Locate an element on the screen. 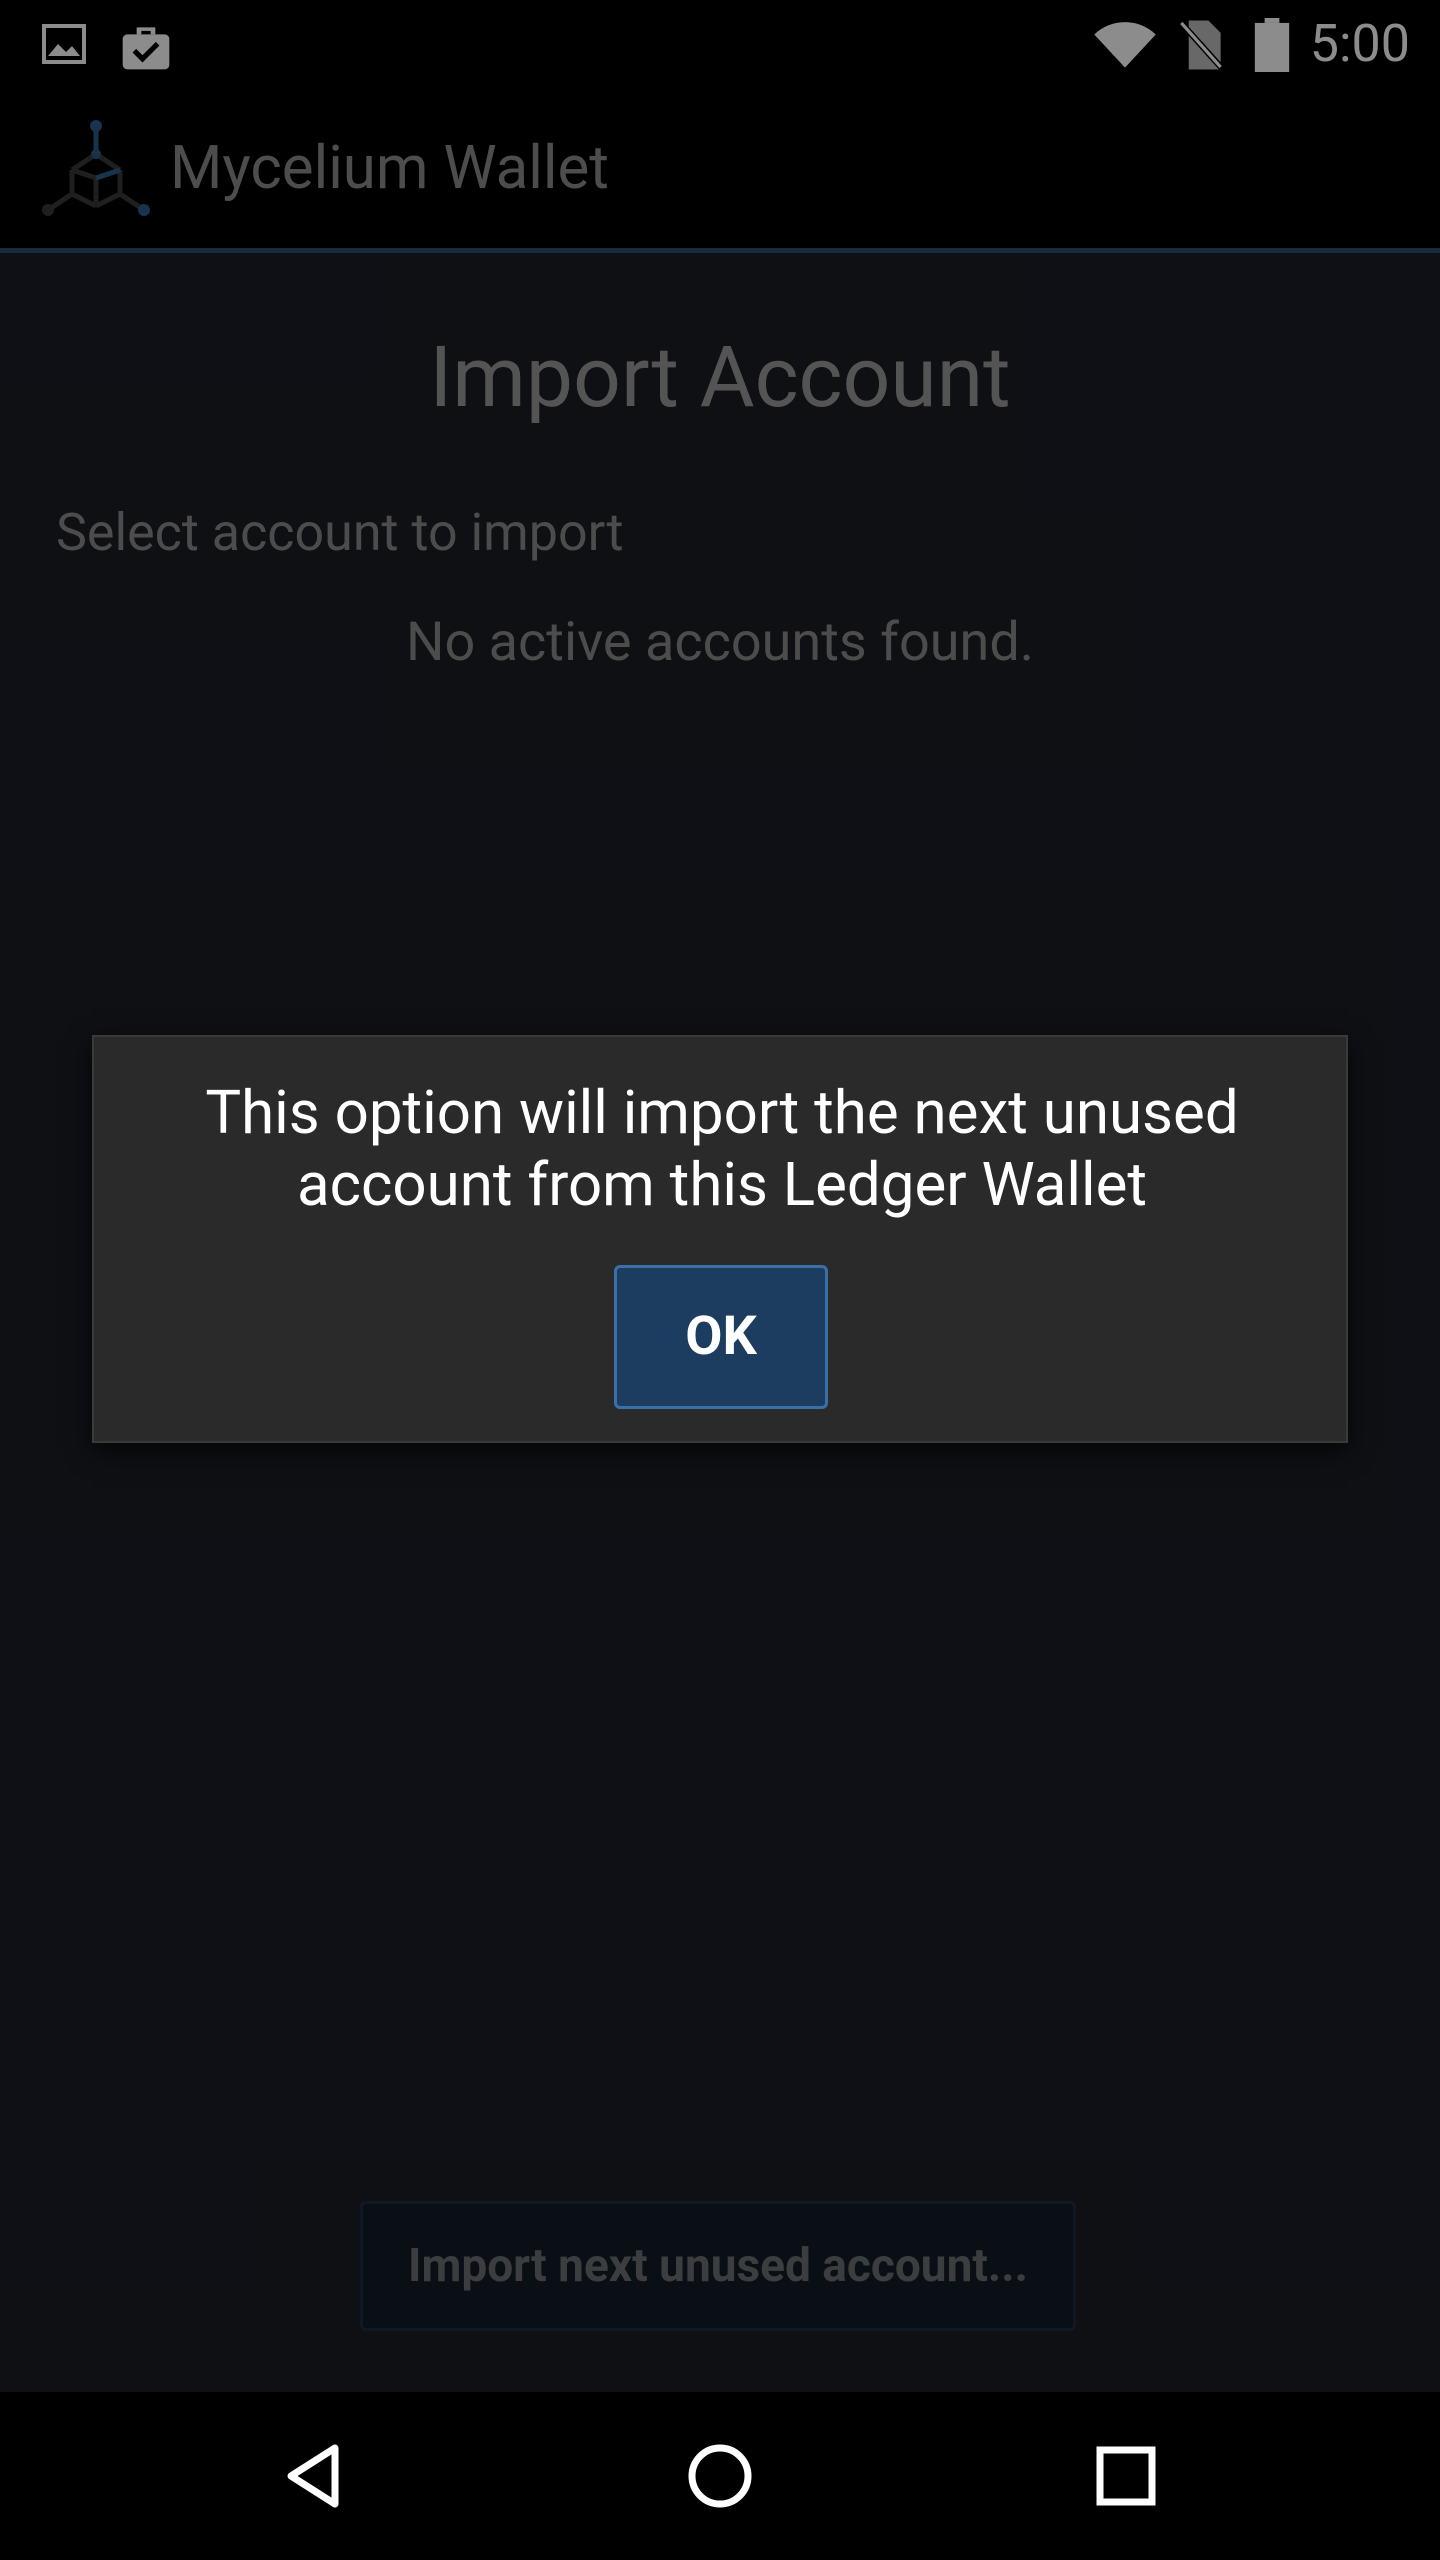 Image resolution: width=1440 pixels, height=2560 pixels. home-icon is located at coordinates (720, 2476).